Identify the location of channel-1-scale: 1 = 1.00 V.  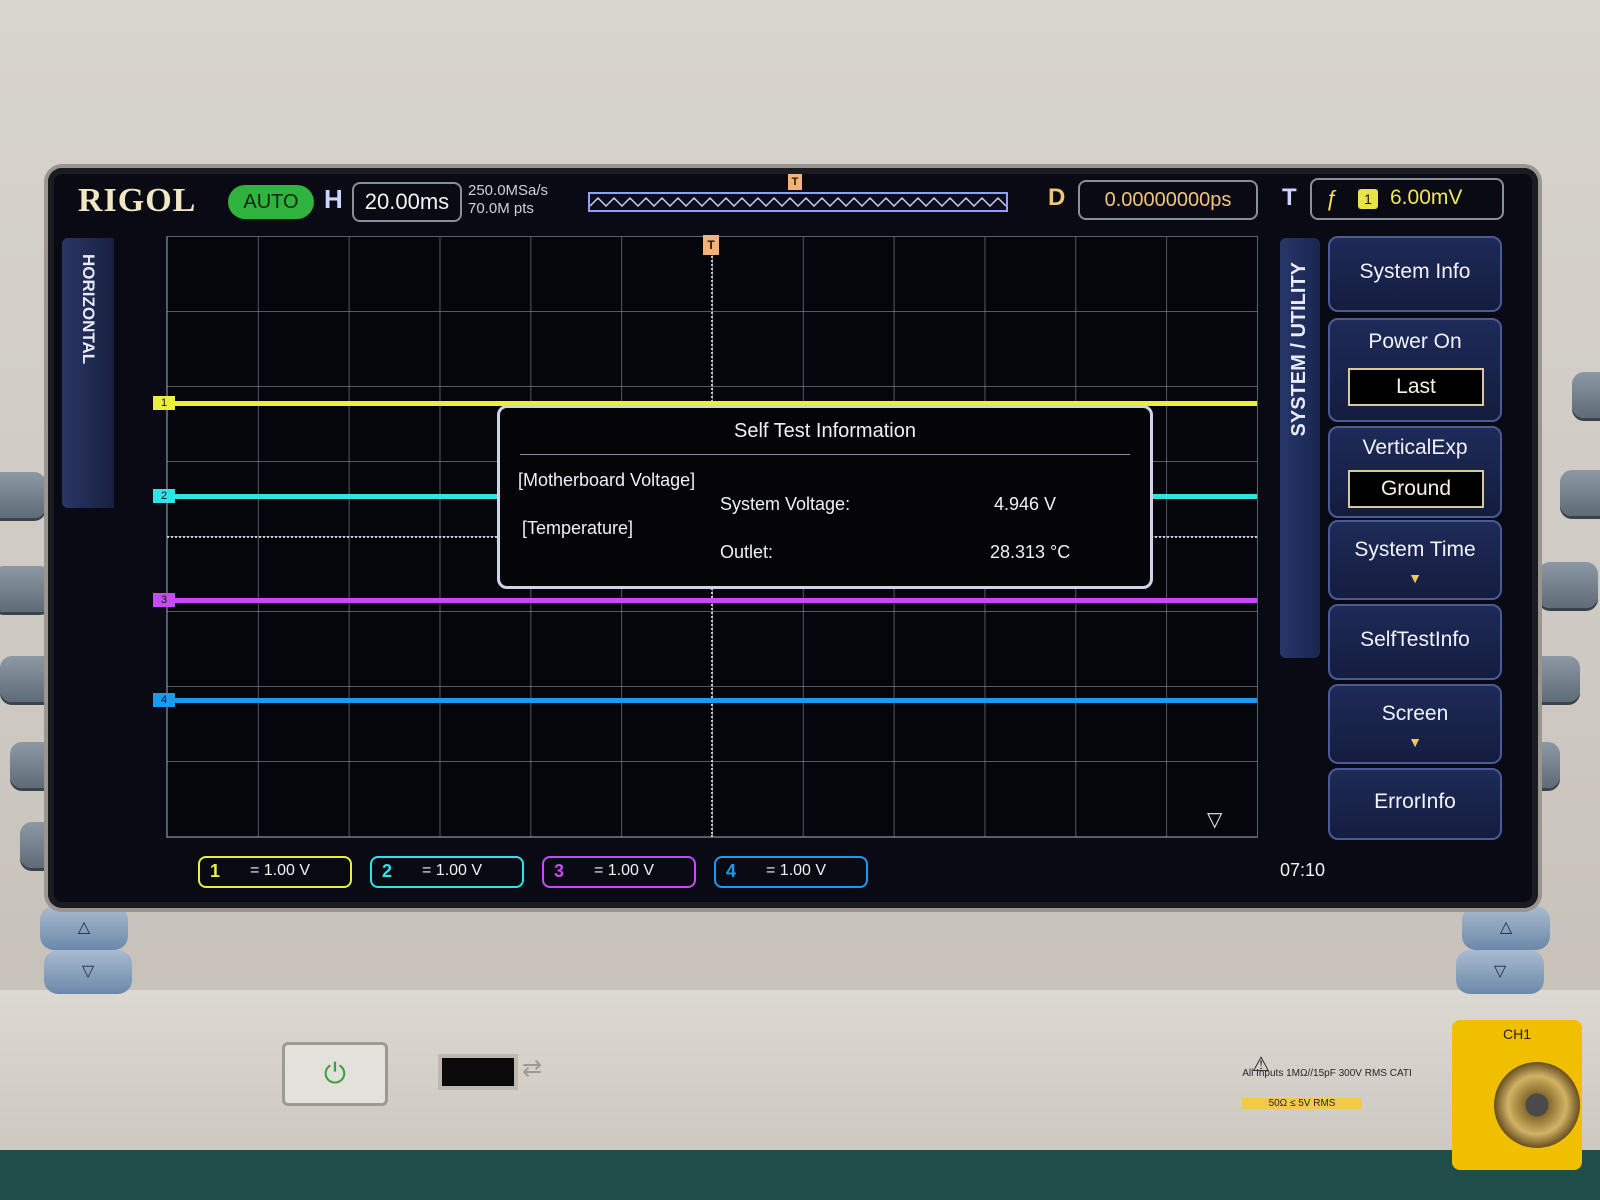
(275, 872).